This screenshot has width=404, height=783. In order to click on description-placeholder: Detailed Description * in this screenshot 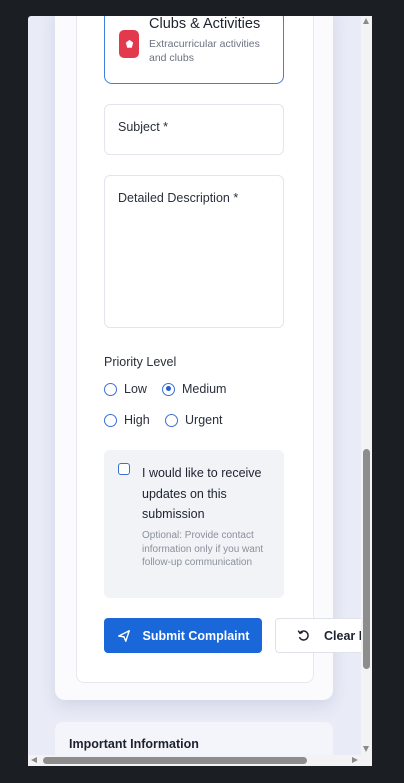, I will do `click(178, 198)`.